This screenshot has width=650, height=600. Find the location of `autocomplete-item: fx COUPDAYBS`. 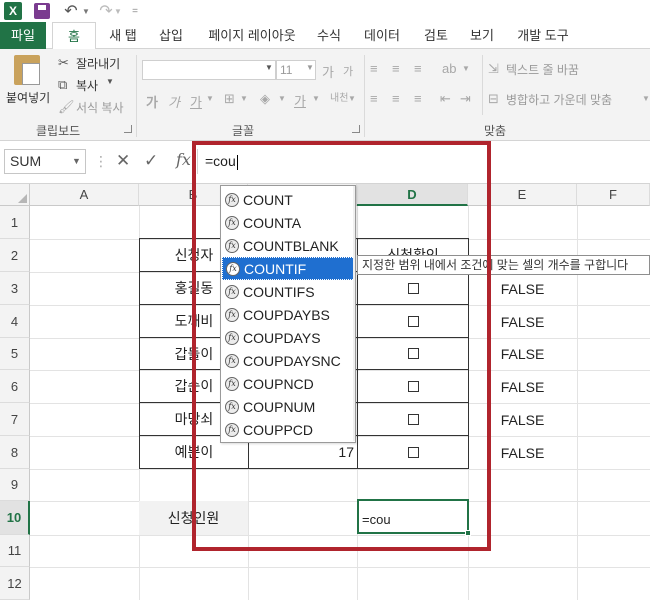

autocomplete-item: fx COUPDAYBS is located at coordinates (288, 314).